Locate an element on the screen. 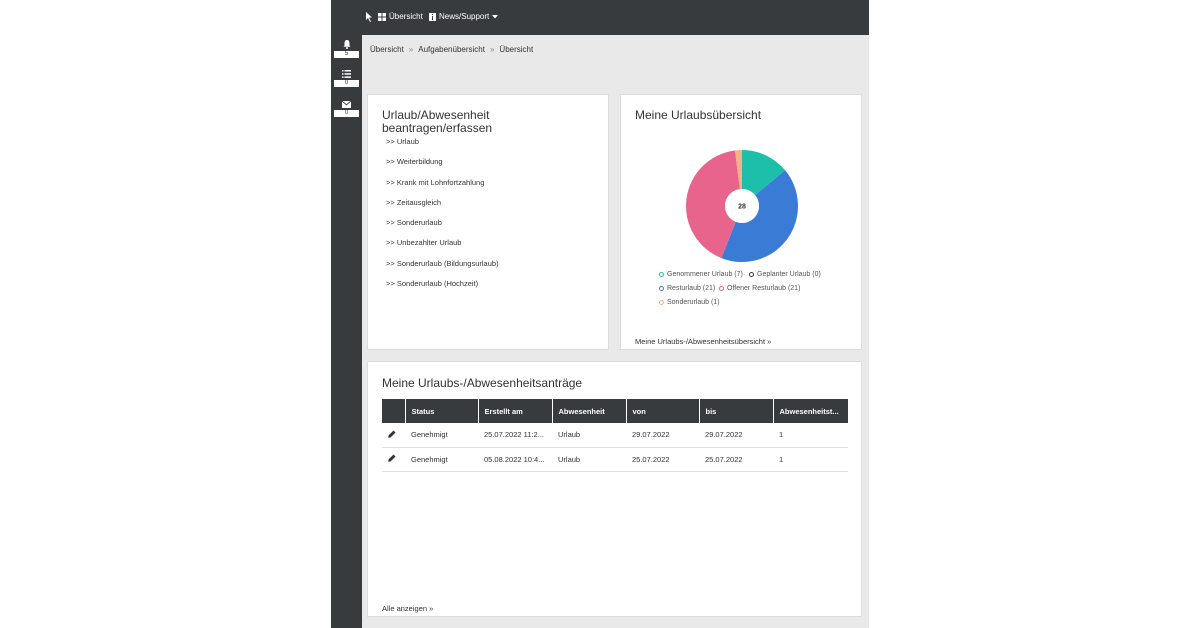  donut-center-total: 28 is located at coordinates (742, 207).